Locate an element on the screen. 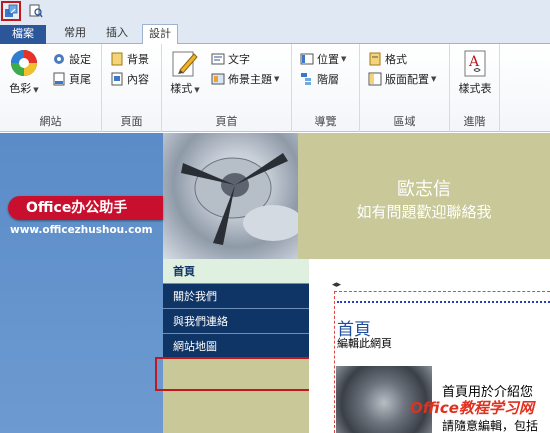 The width and height of the screenshot is (550, 433). layout-label: 版面配置 is located at coordinates (407, 79).